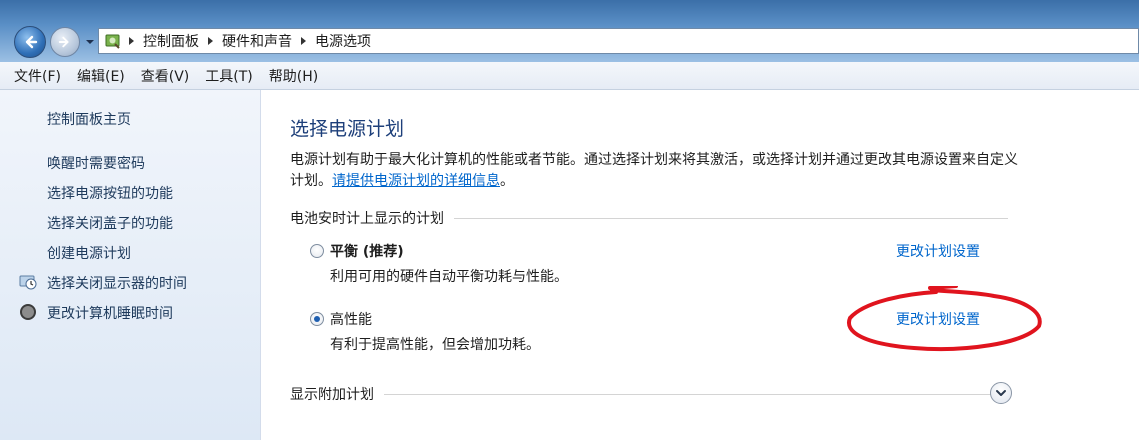  What do you see at coordinates (351, 319) in the screenshot?
I see `plan-high-performance-name: 高性能` at bounding box center [351, 319].